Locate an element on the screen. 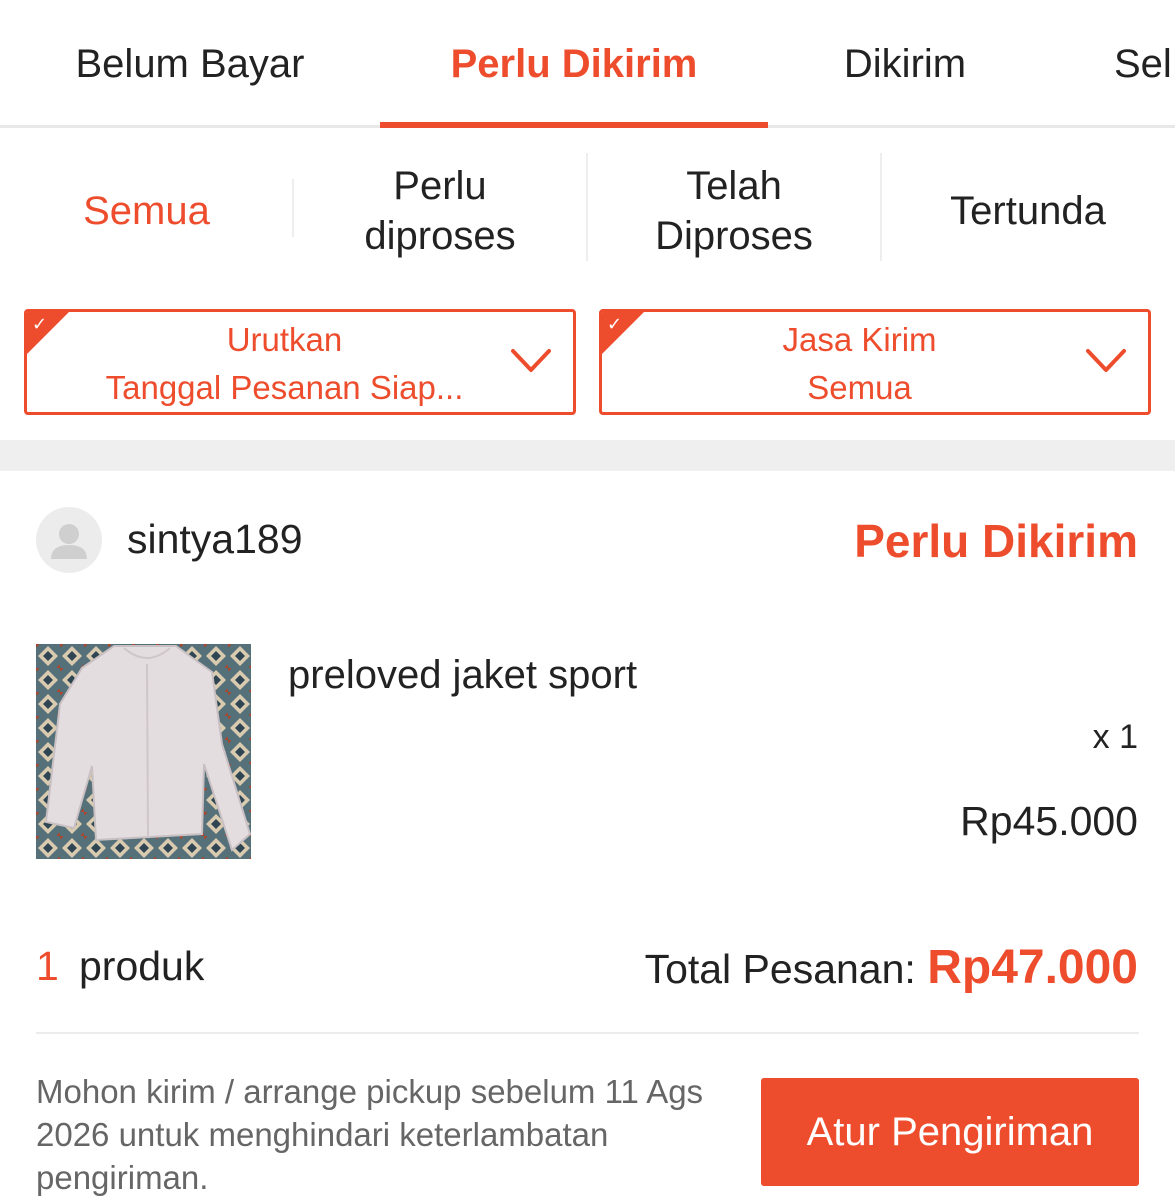 Image resolution: width=1175 pixels, height=1200 pixels. subtab-label: Tertunda is located at coordinates (1028, 211).